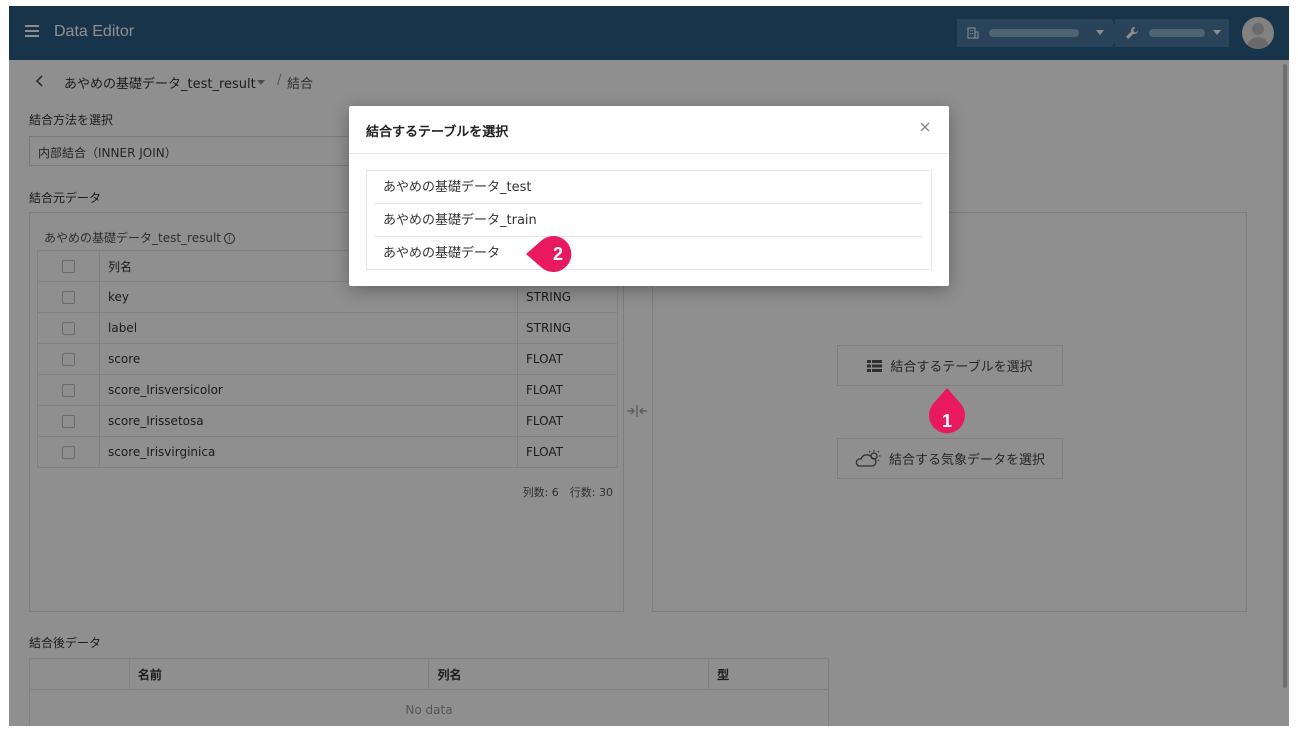 This screenshot has width=1298, height=738. I want to click on table-list: あやめの基礎データ_test あやめの基礎データ_train あやめの基礎データ, so click(649, 220).